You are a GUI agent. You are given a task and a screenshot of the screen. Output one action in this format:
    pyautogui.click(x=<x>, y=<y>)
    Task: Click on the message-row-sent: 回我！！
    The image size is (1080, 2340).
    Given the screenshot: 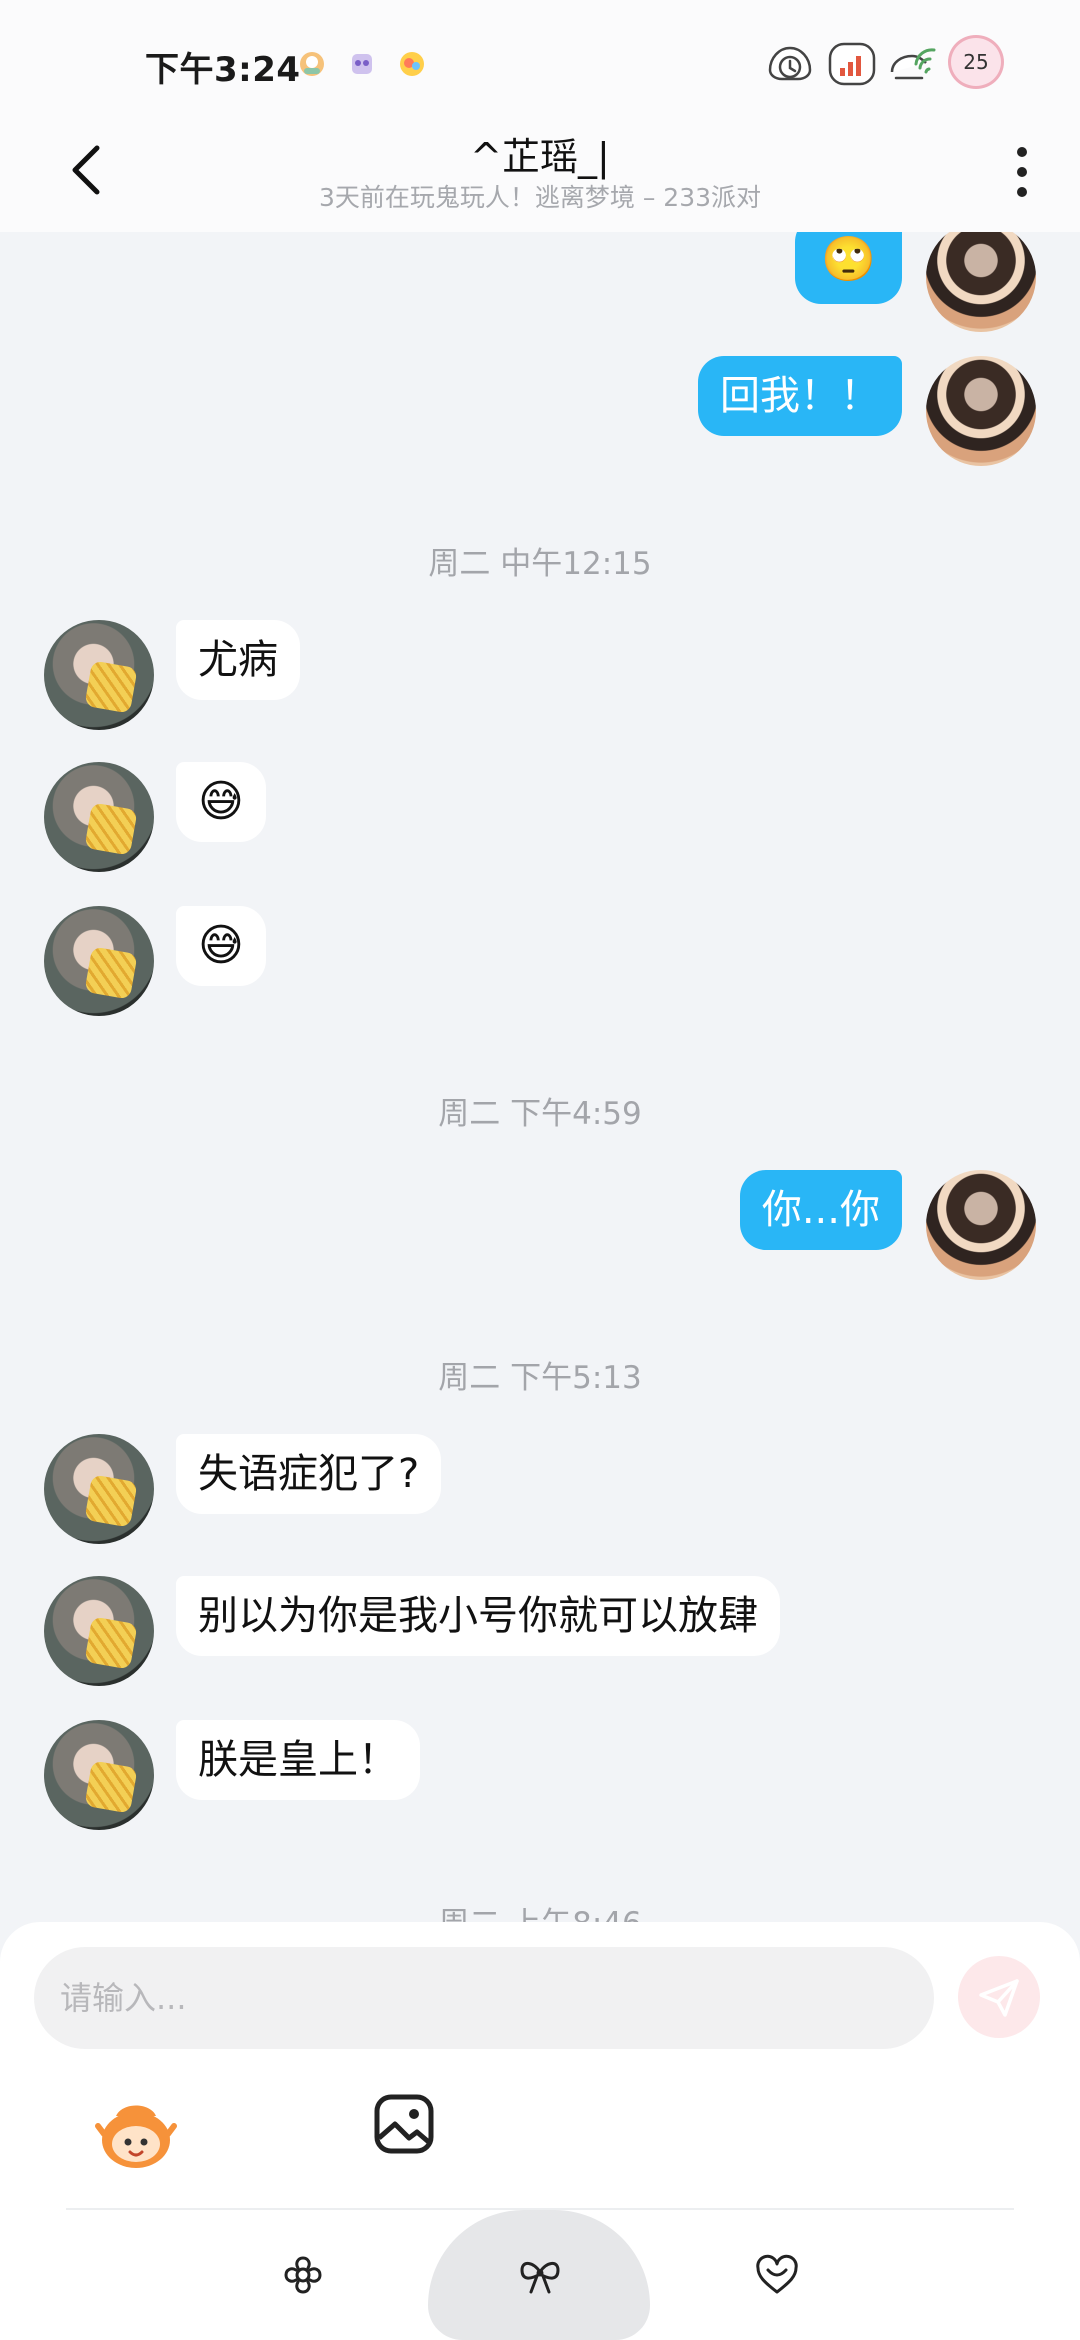 What is the action you would take?
    pyautogui.click(x=540, y=416)
    